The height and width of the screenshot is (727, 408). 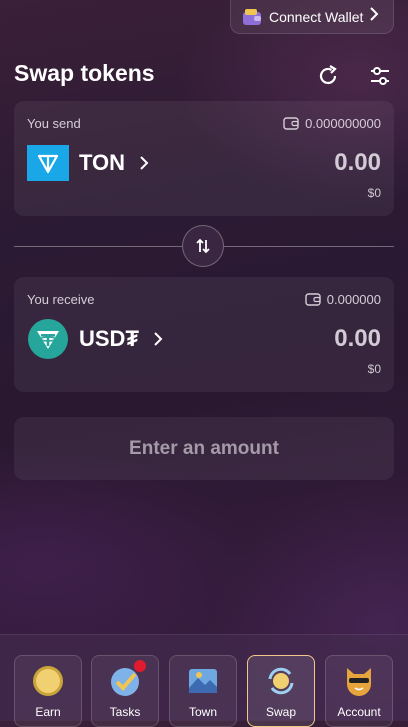 I want to click on receive-label: You receive, so click(x=61, y=299).